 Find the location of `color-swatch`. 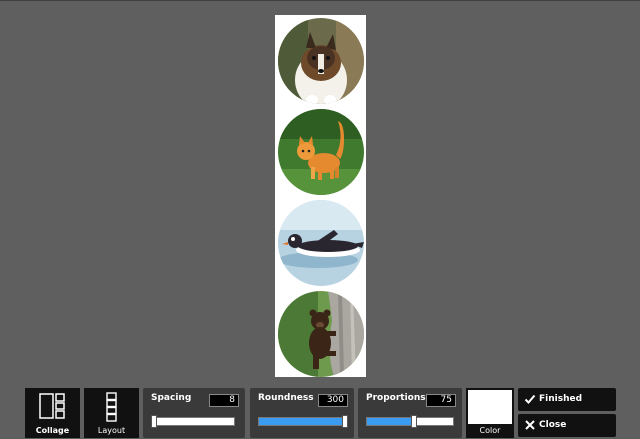

color-swatch is located at coordinates (490, 407).